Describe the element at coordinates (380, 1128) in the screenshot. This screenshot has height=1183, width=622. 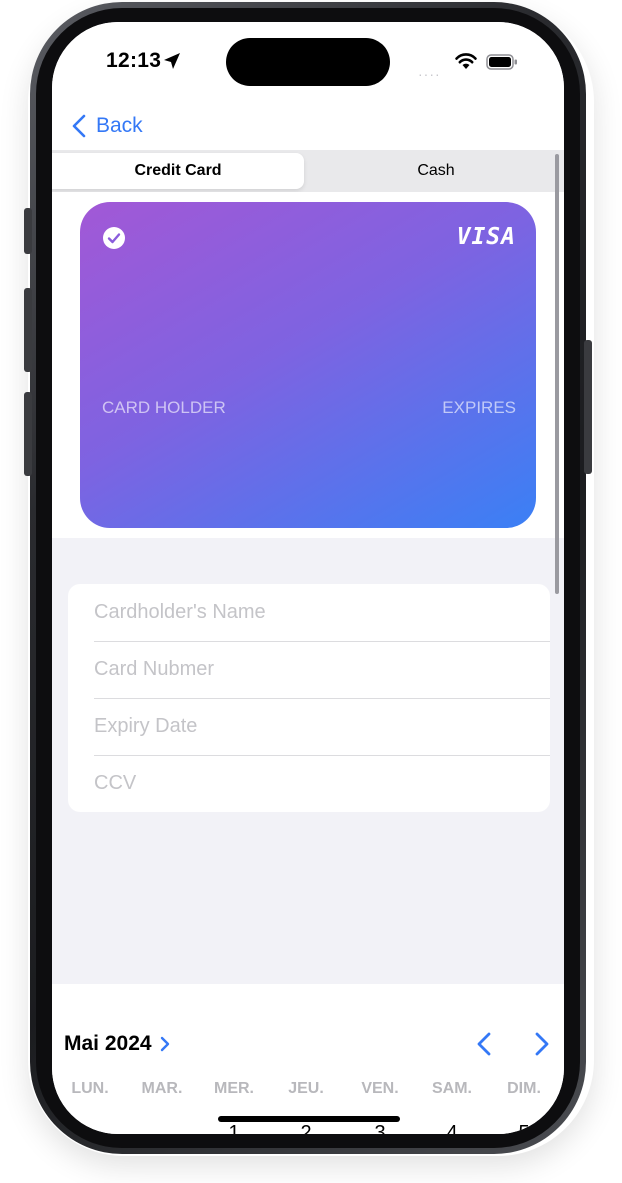
I see `calendar-day: 3` at that location.